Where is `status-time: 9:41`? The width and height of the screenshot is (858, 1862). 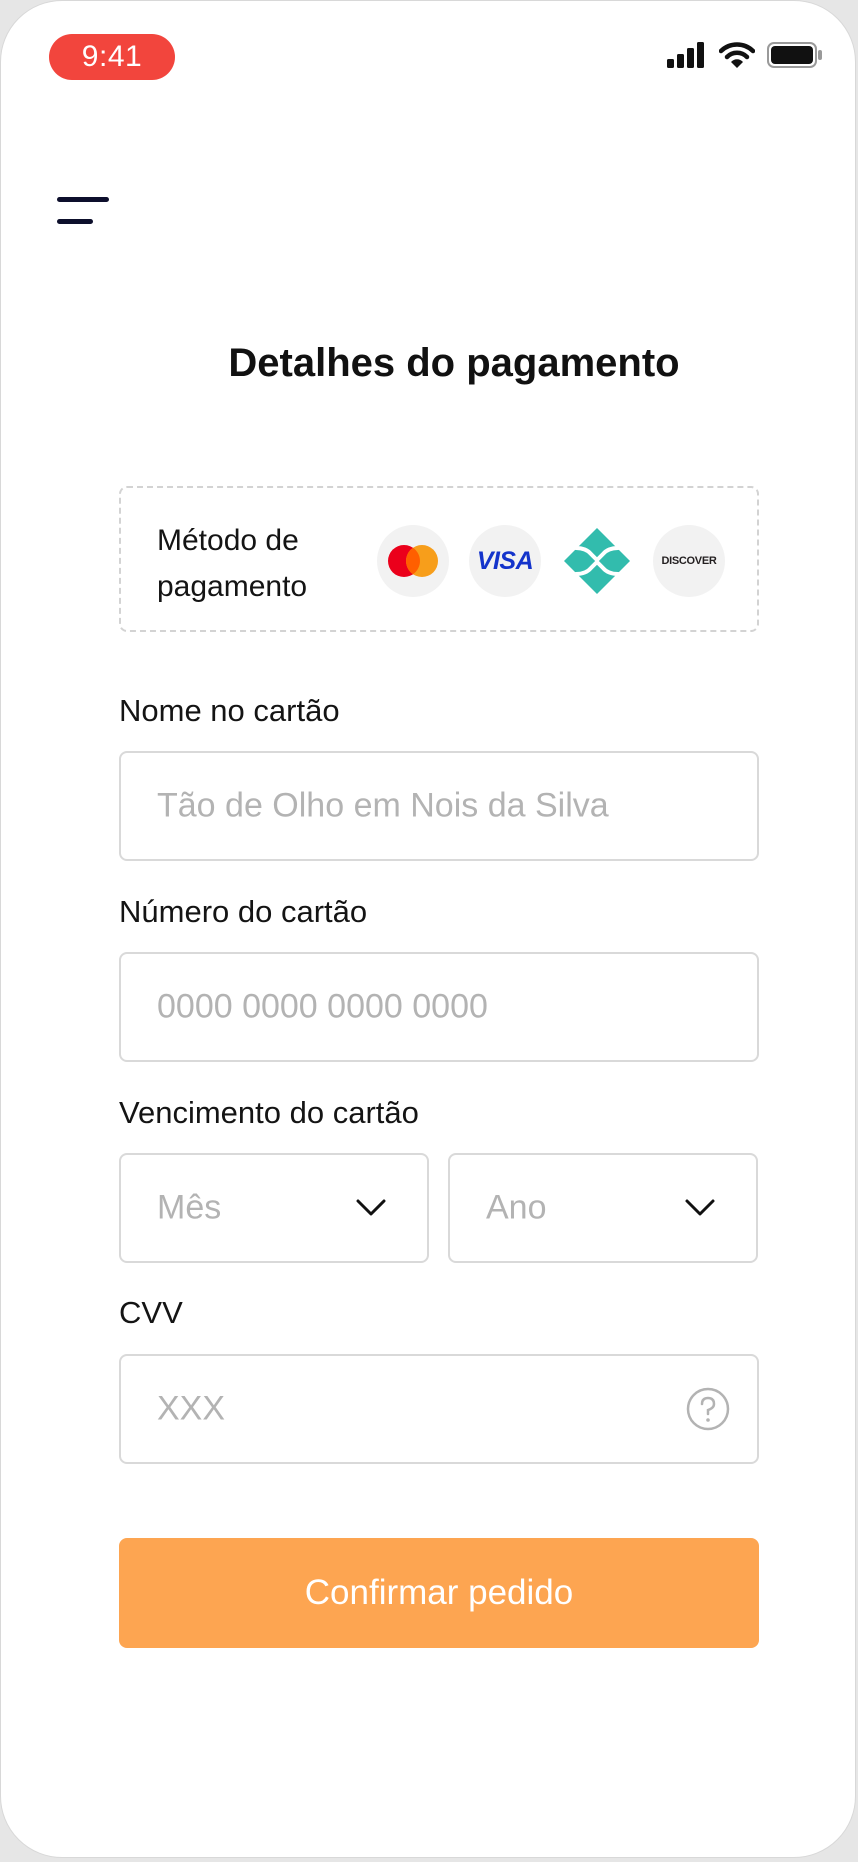 status-time: 9:41 is located at coordinates (112, 57).